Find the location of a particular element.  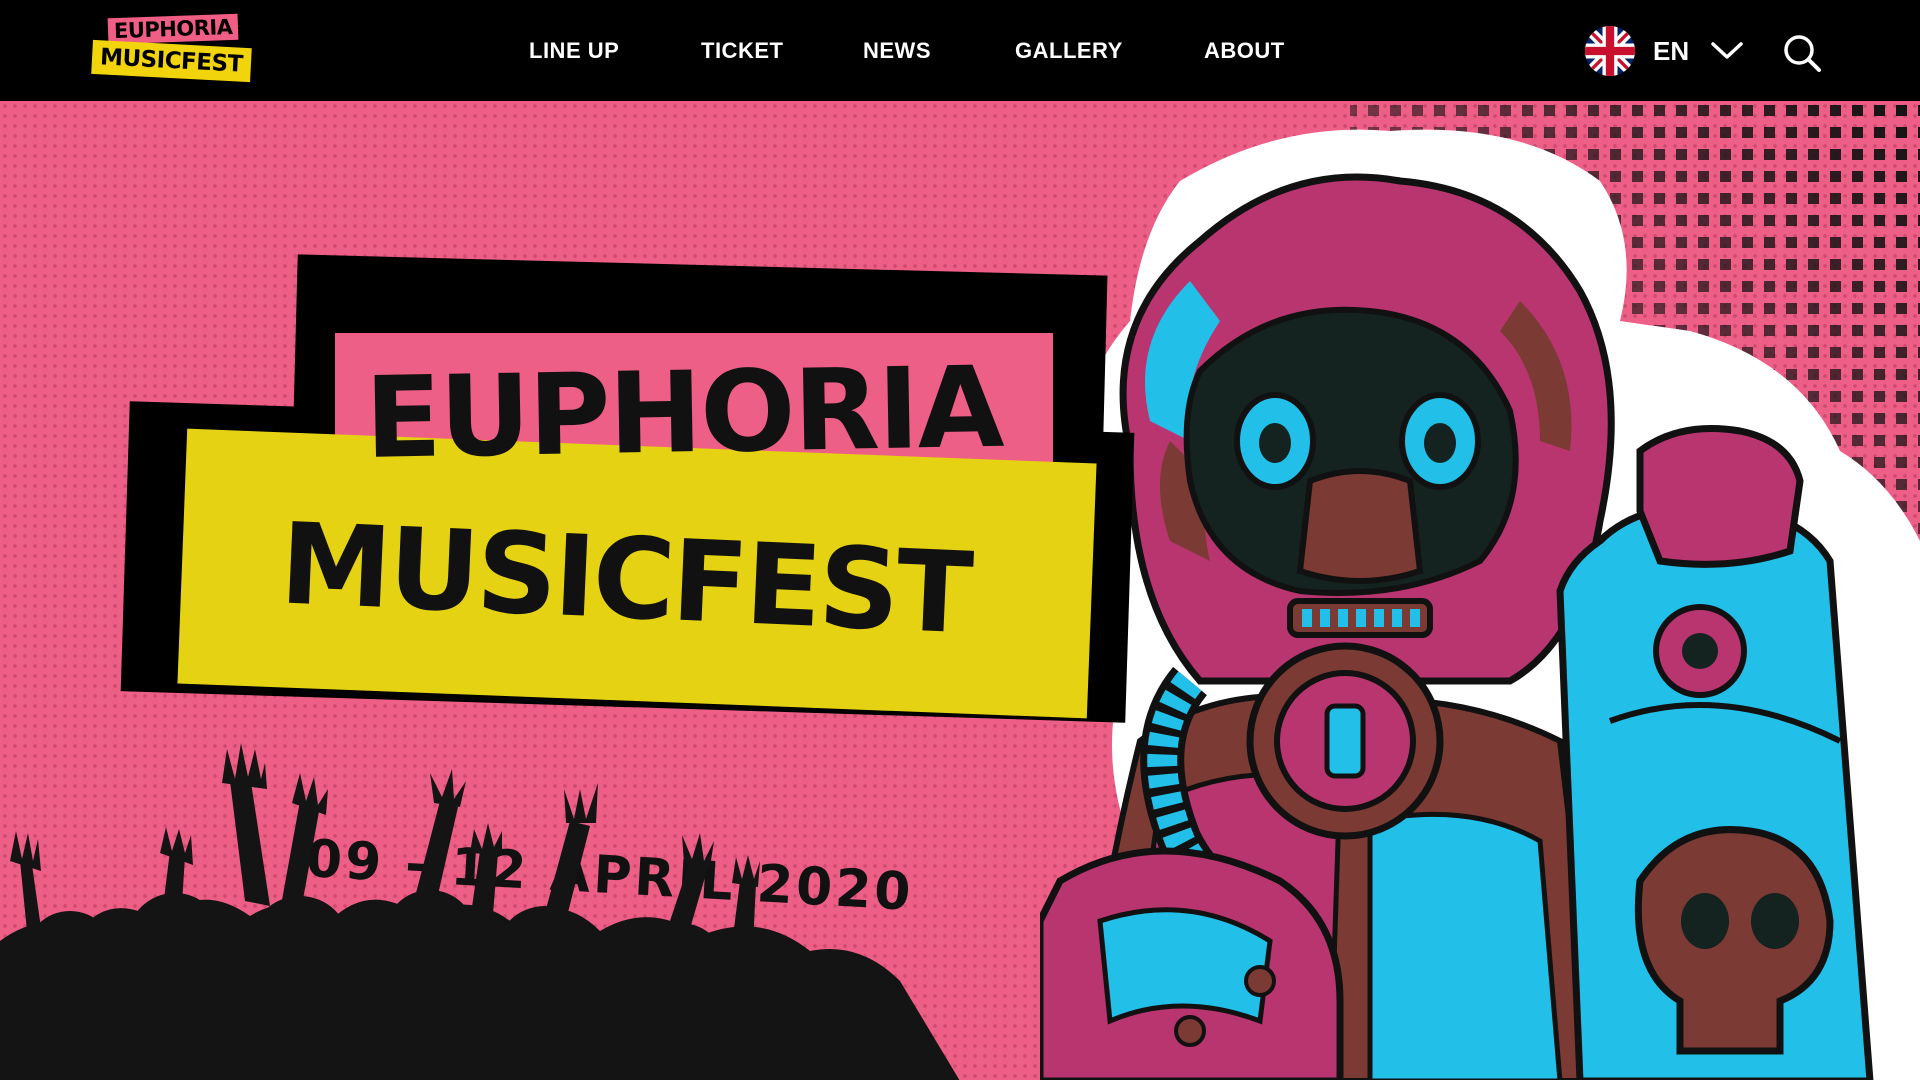

logo-line-1: EUPHORIA is located at coordinates (173, 29).